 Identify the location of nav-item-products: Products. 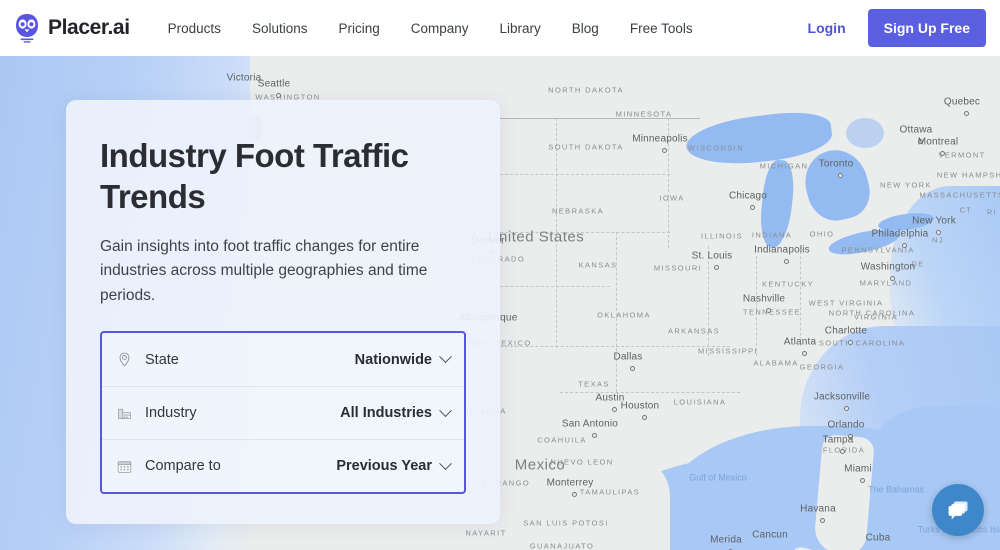
(194, 28).